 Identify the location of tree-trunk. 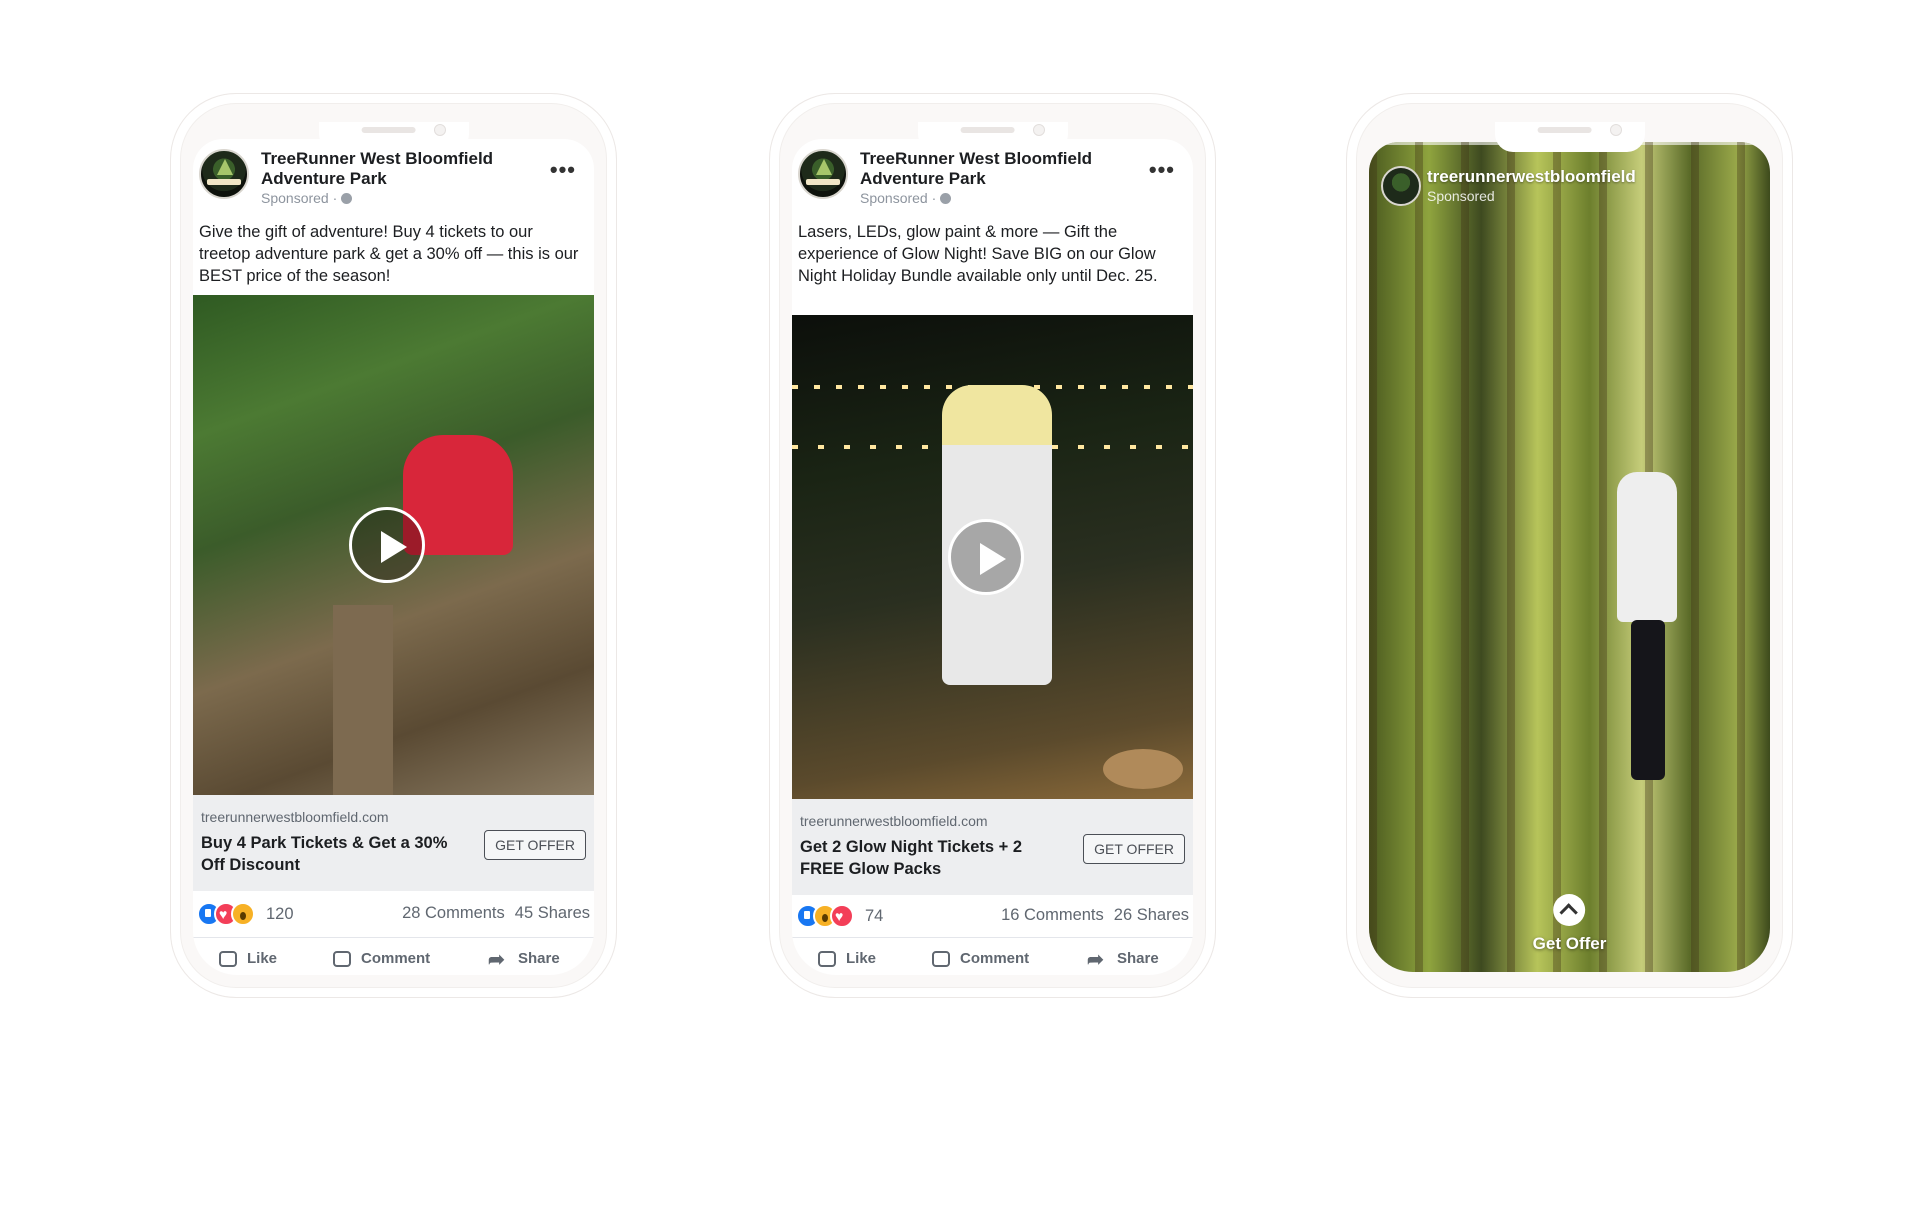
(363, 700).